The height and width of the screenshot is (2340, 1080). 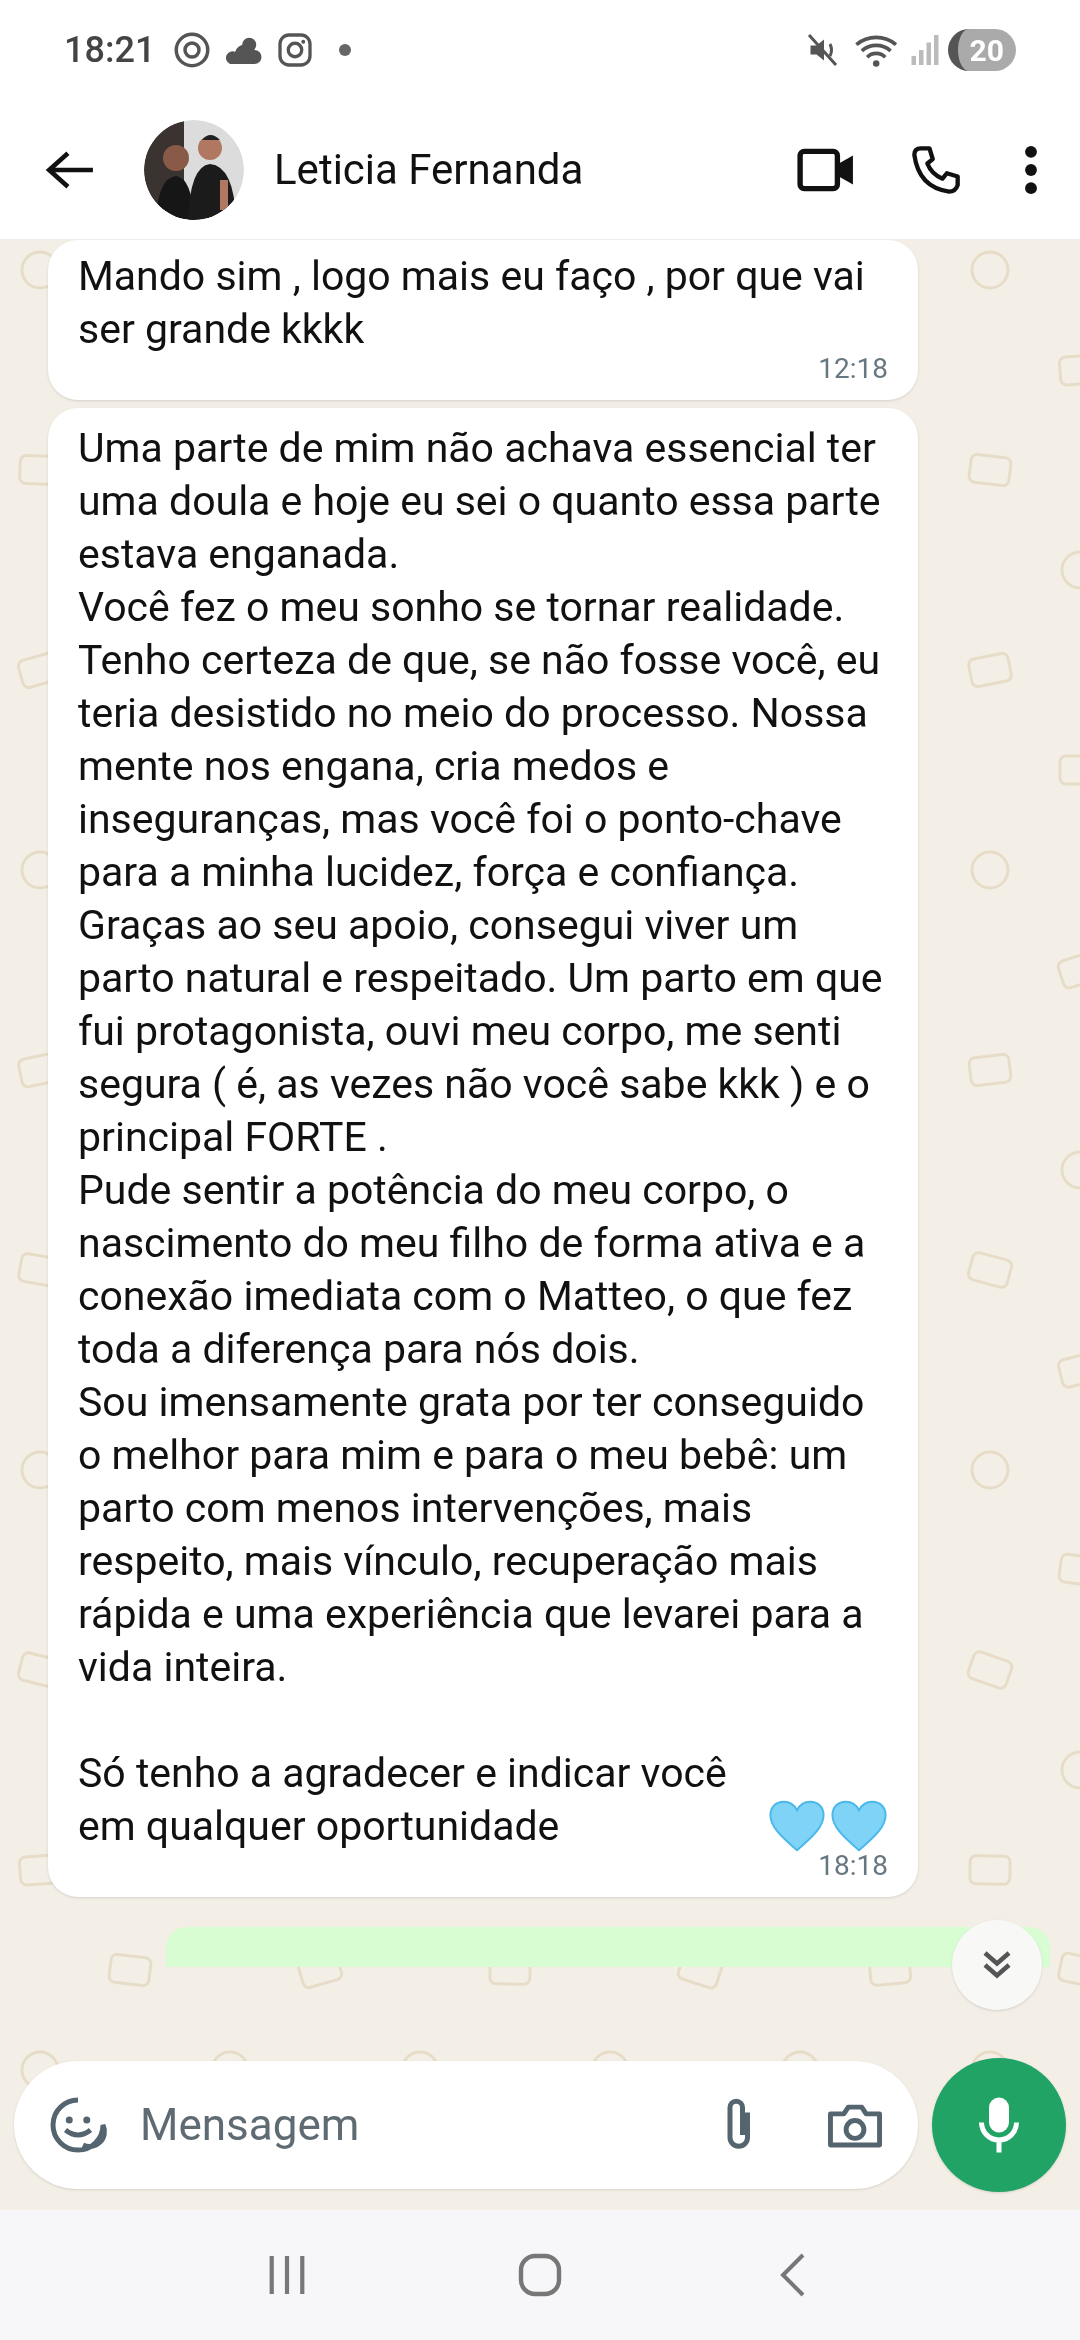 What do you see at coordinates (472, 1535) in the screenshot?
I see `message-text: Sou imensamente grata por ter conseguido o melhor para mim e para o meu bebê: um parto com menos intervenções, mais respeito, mais vínculo, recuperação mais rápida e uma experiência que levarei para a vida inteira.` at bounding box center [472, 1535].